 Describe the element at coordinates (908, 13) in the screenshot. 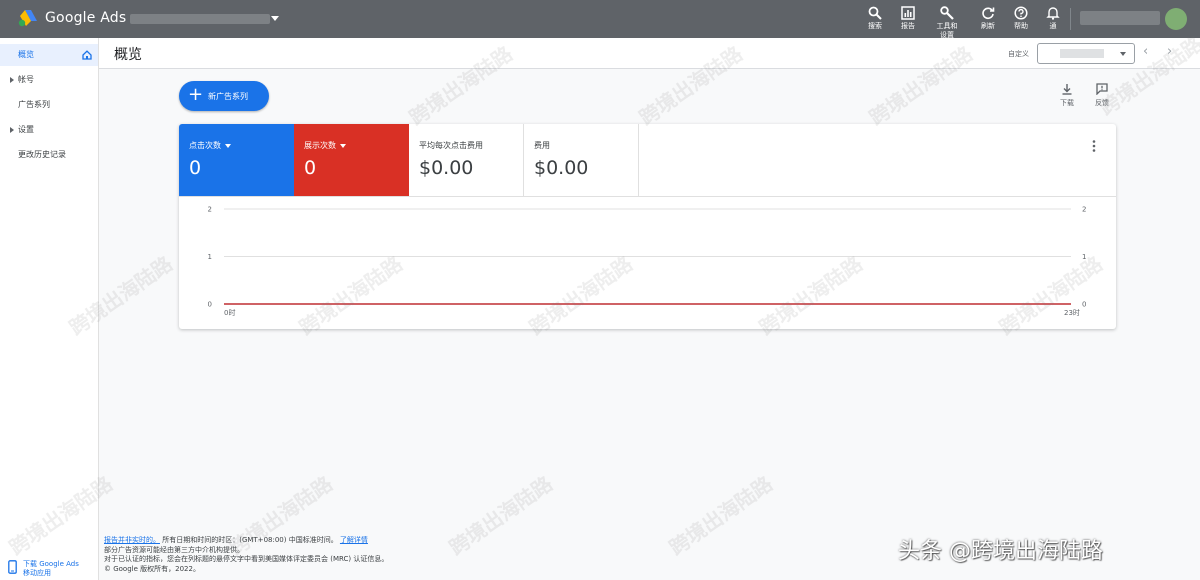

I see `reports-icon` at that location.